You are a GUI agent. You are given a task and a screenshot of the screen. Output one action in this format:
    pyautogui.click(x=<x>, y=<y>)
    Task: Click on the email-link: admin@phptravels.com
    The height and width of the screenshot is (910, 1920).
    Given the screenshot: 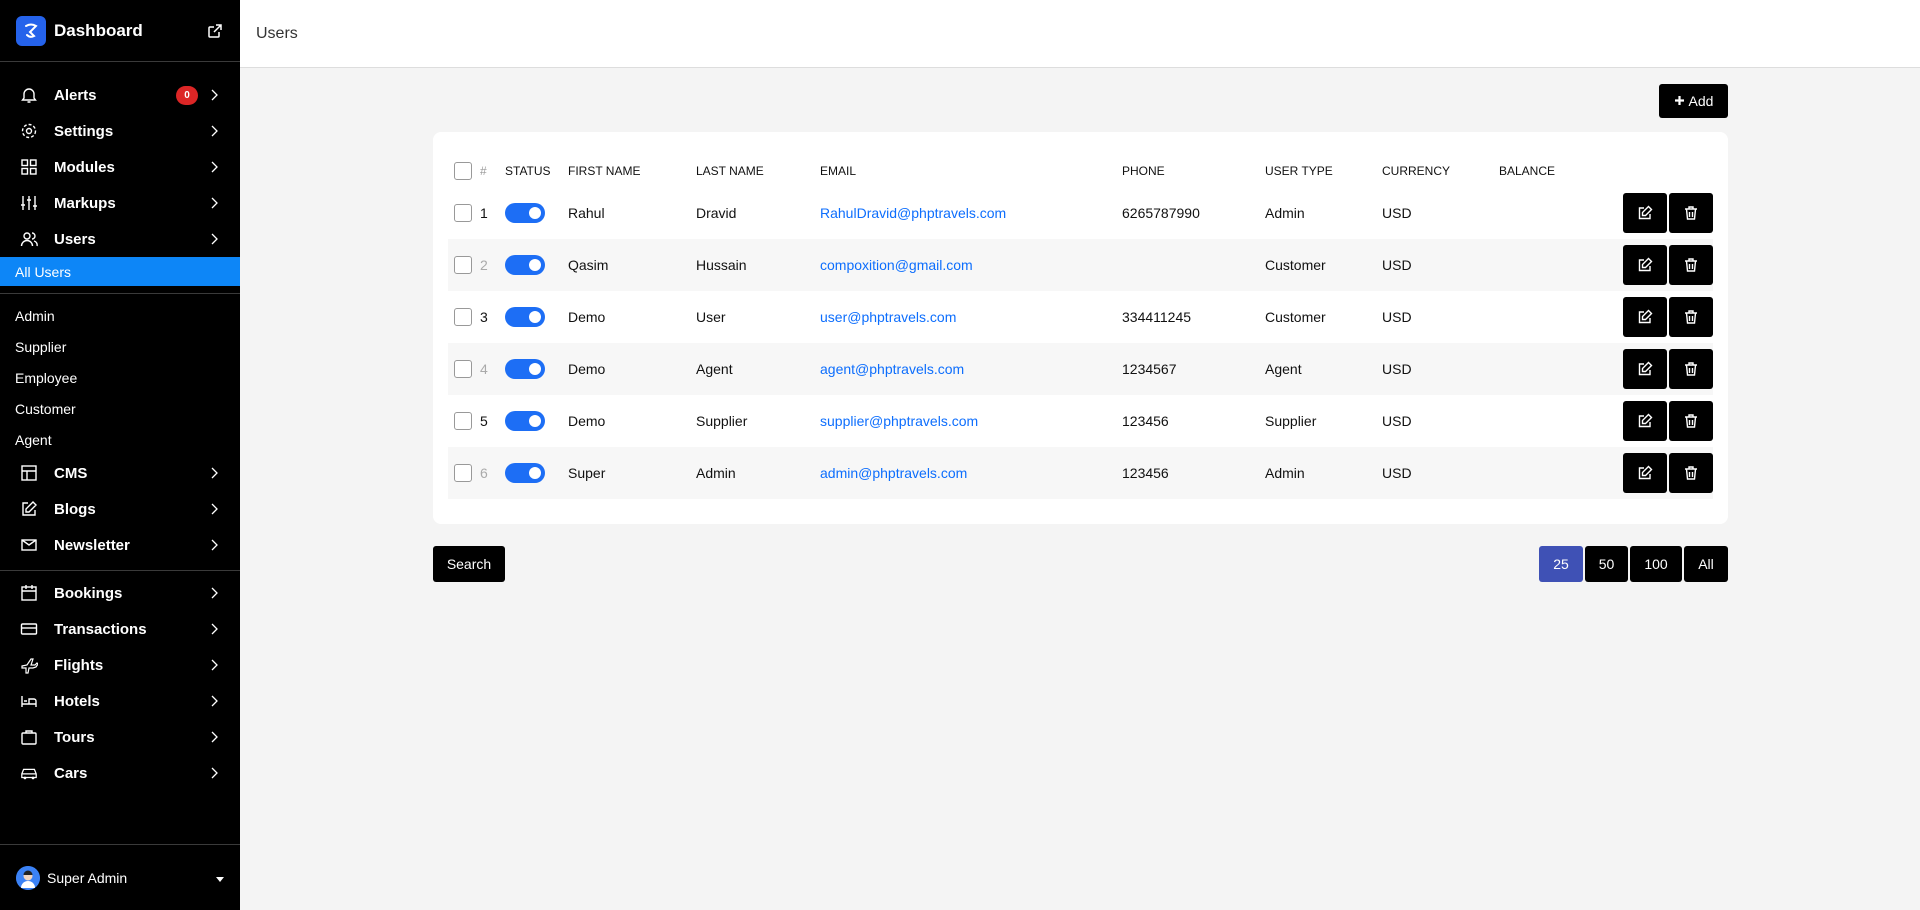 What is the action you would take?
    pyautogui.click(x=971, y=473)
    